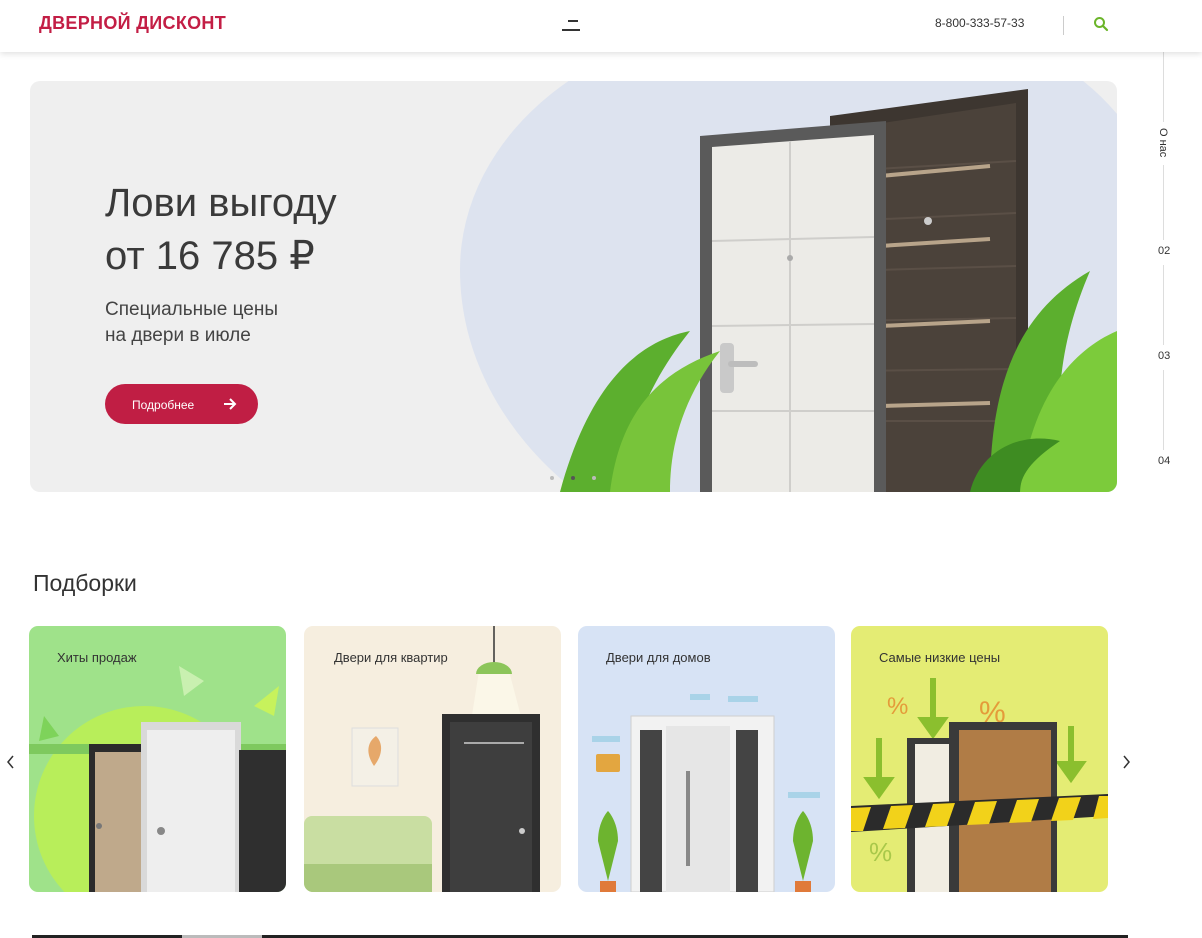 Image resolution: width=1202 pixels, height=938 pixels. What do you see at coordinates (1163, 142) in the screenshot?
I see `side-nav-about: О нас` at bounding box center [1163, 142].